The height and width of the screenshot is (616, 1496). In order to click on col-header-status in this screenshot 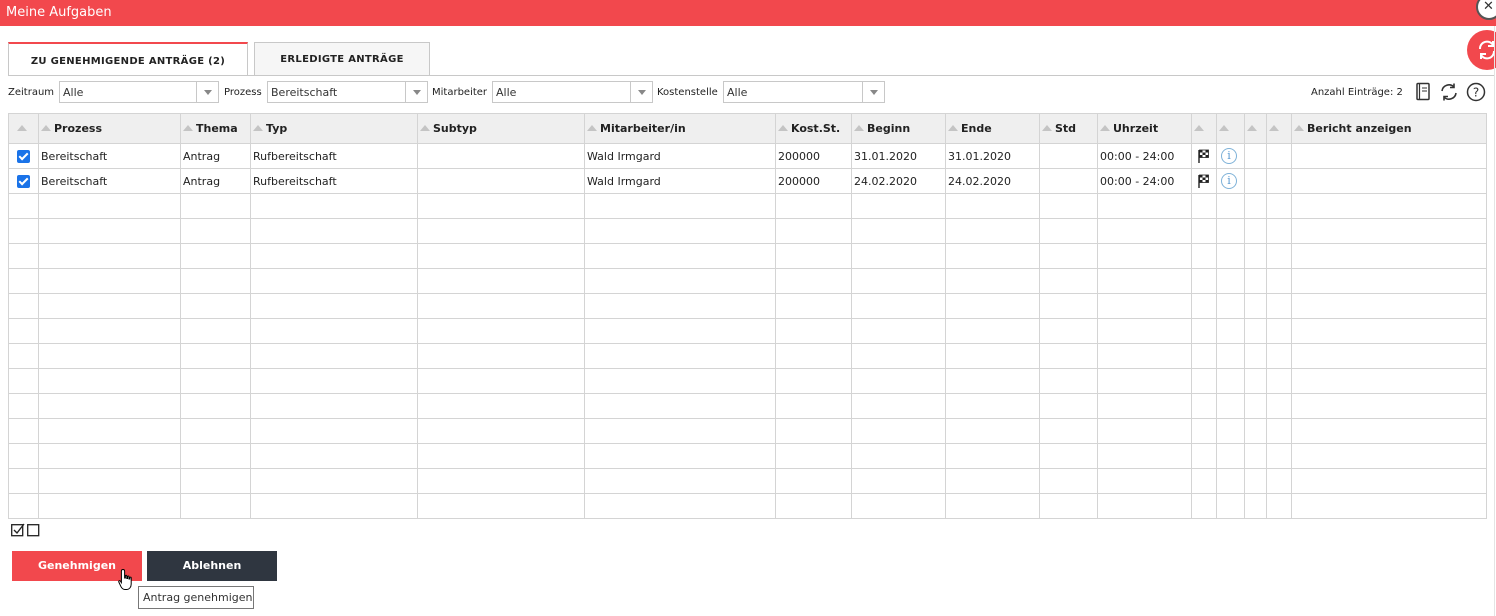, I will do `click(1204, 128)`.